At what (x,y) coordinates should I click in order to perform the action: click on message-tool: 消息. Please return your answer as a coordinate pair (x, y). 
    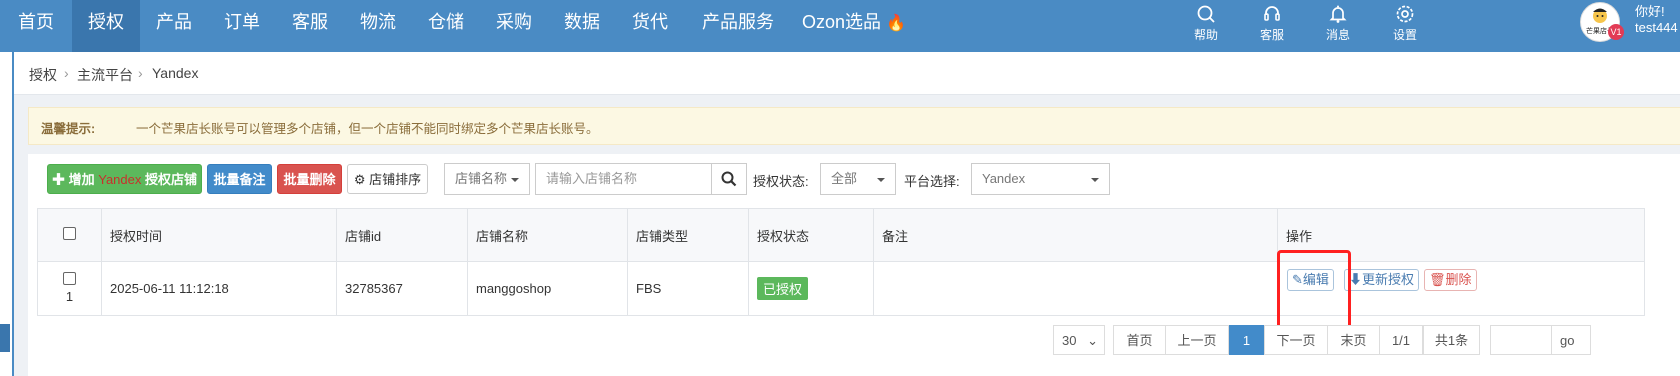
    Looking at the image, I should click on (1338, 23).